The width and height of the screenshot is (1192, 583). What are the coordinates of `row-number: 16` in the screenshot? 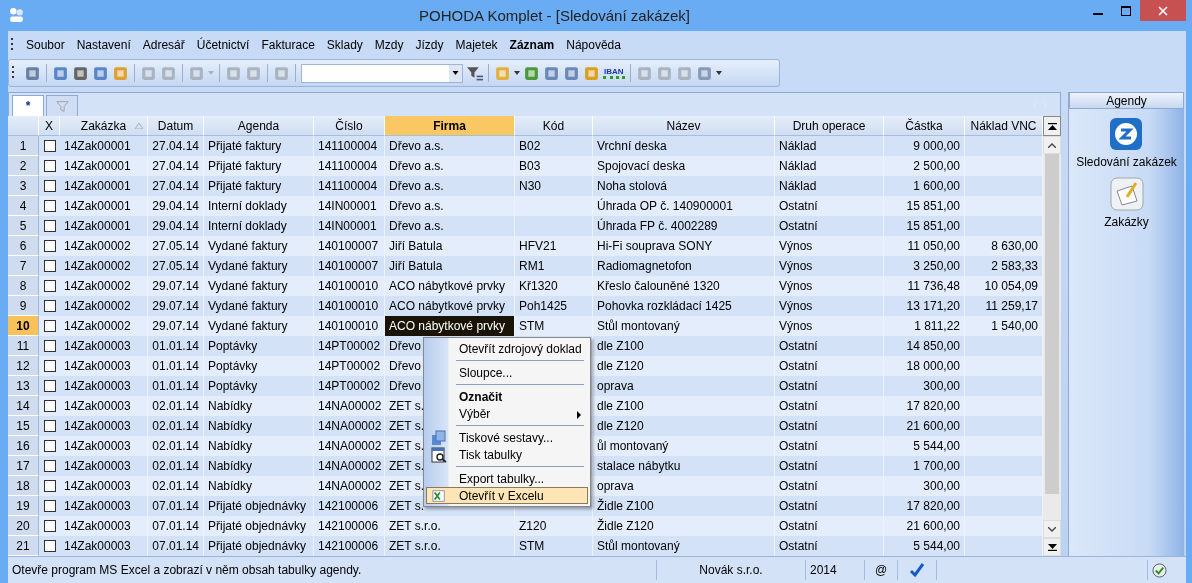 It's located at (23, 446).